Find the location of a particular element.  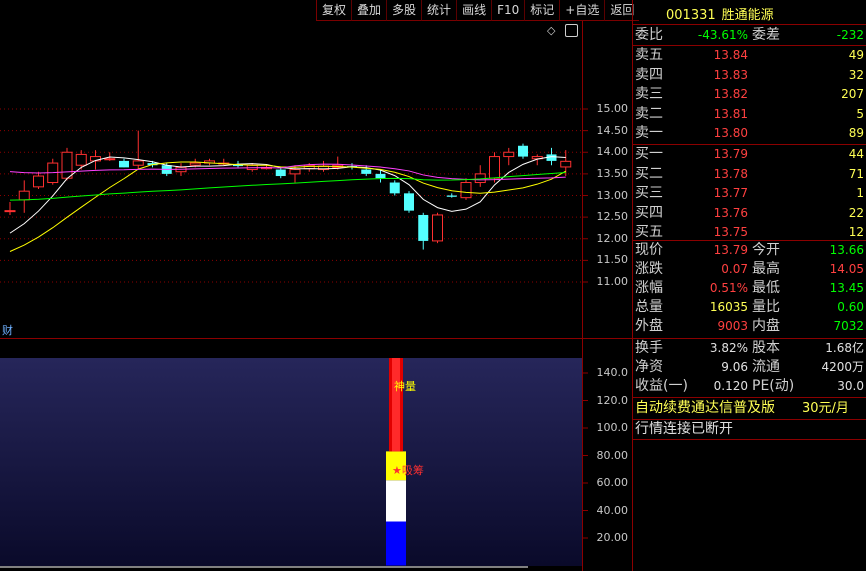

y-tick-label: 13.50 is located at coordinates (612, 173).